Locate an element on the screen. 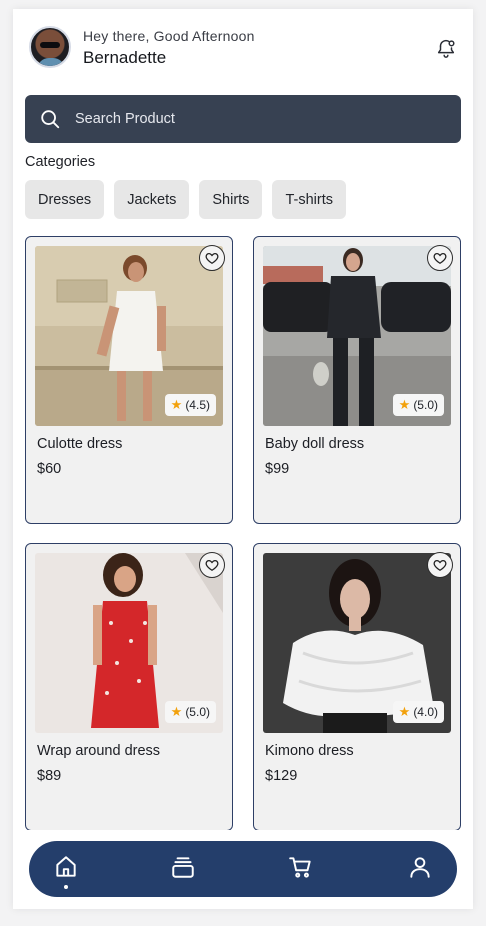 The image size is (486, 926). product-name: Culotte dress is located at coordinates (80, 444).